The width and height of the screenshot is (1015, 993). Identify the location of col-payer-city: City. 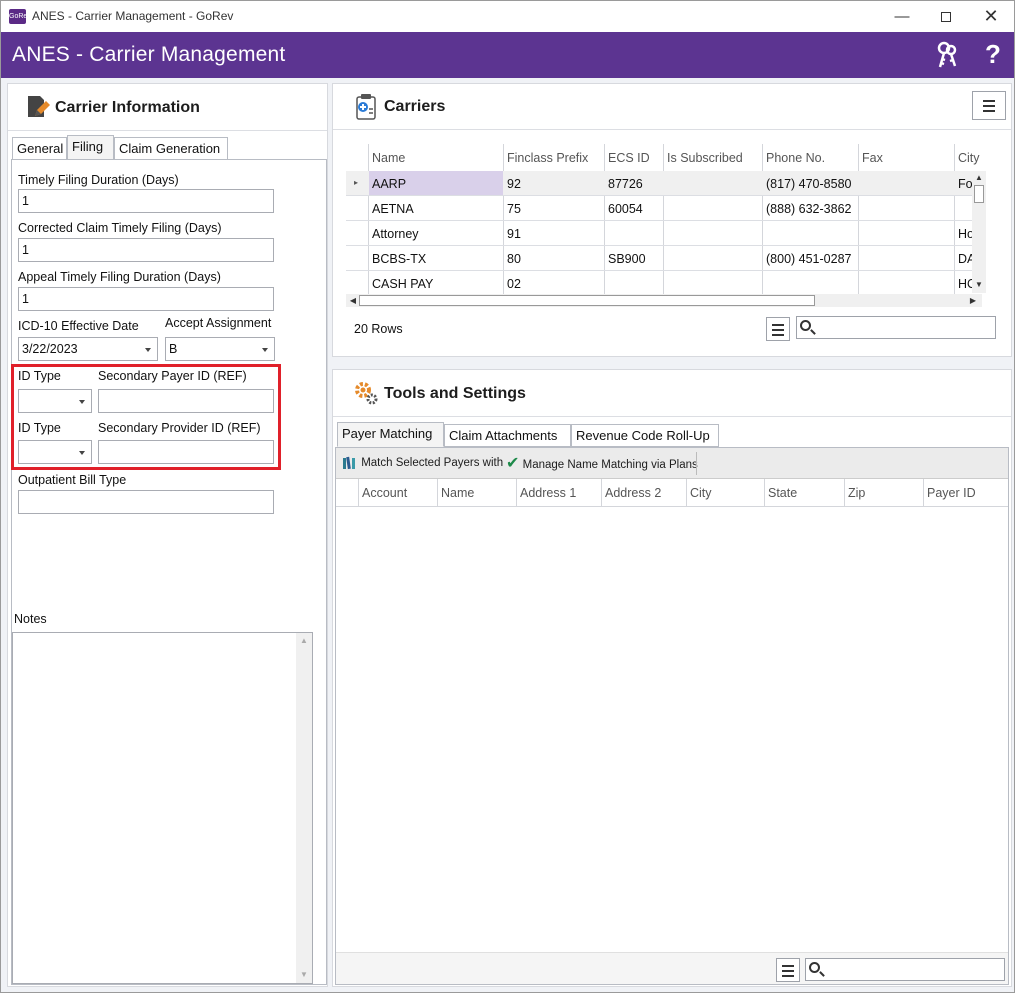
(701, 493).